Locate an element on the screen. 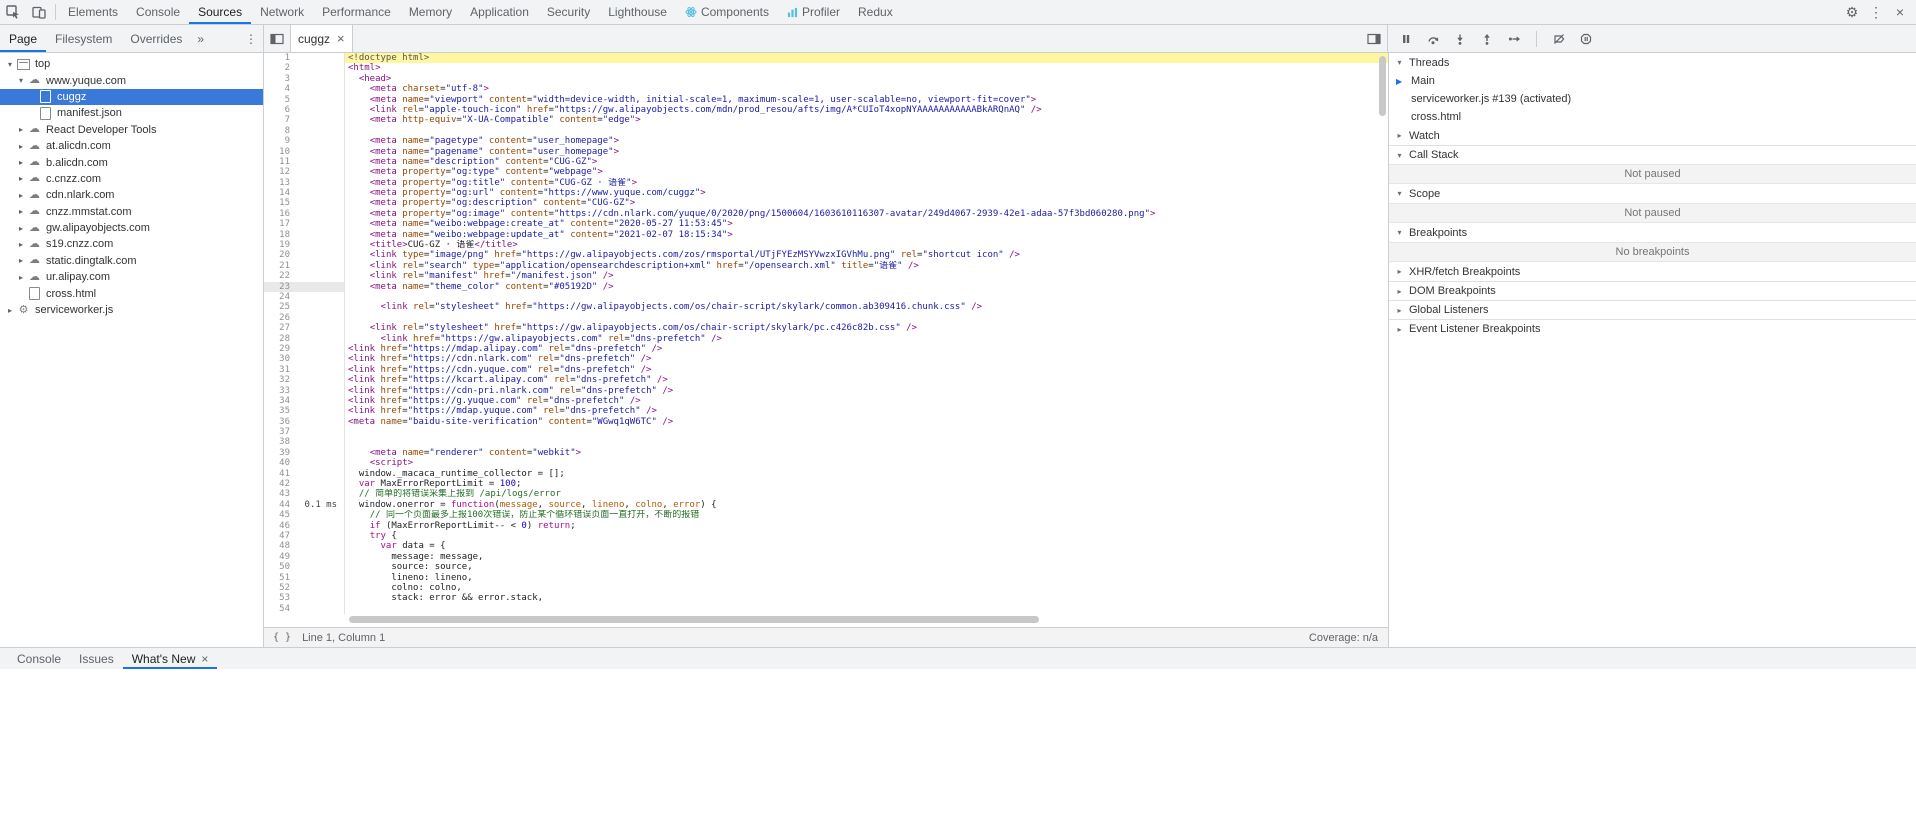  step-button is located at coordinates (1514, 39).